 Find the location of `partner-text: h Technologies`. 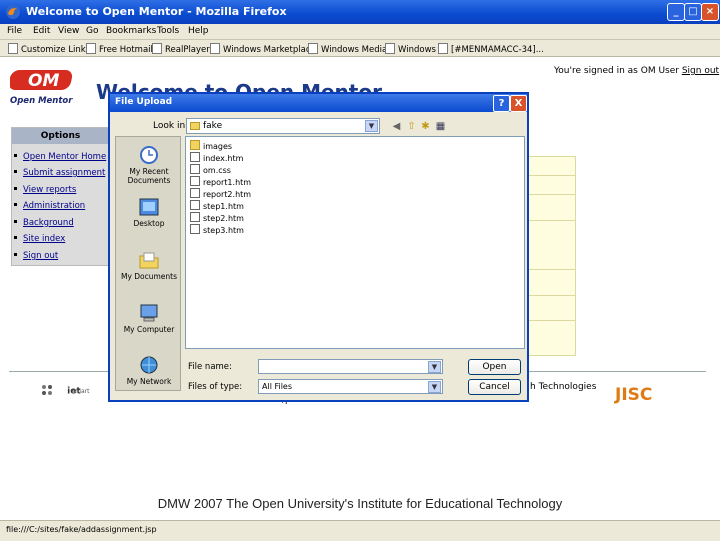

partner-text: h Technologies is located at coordinates (563, 387).